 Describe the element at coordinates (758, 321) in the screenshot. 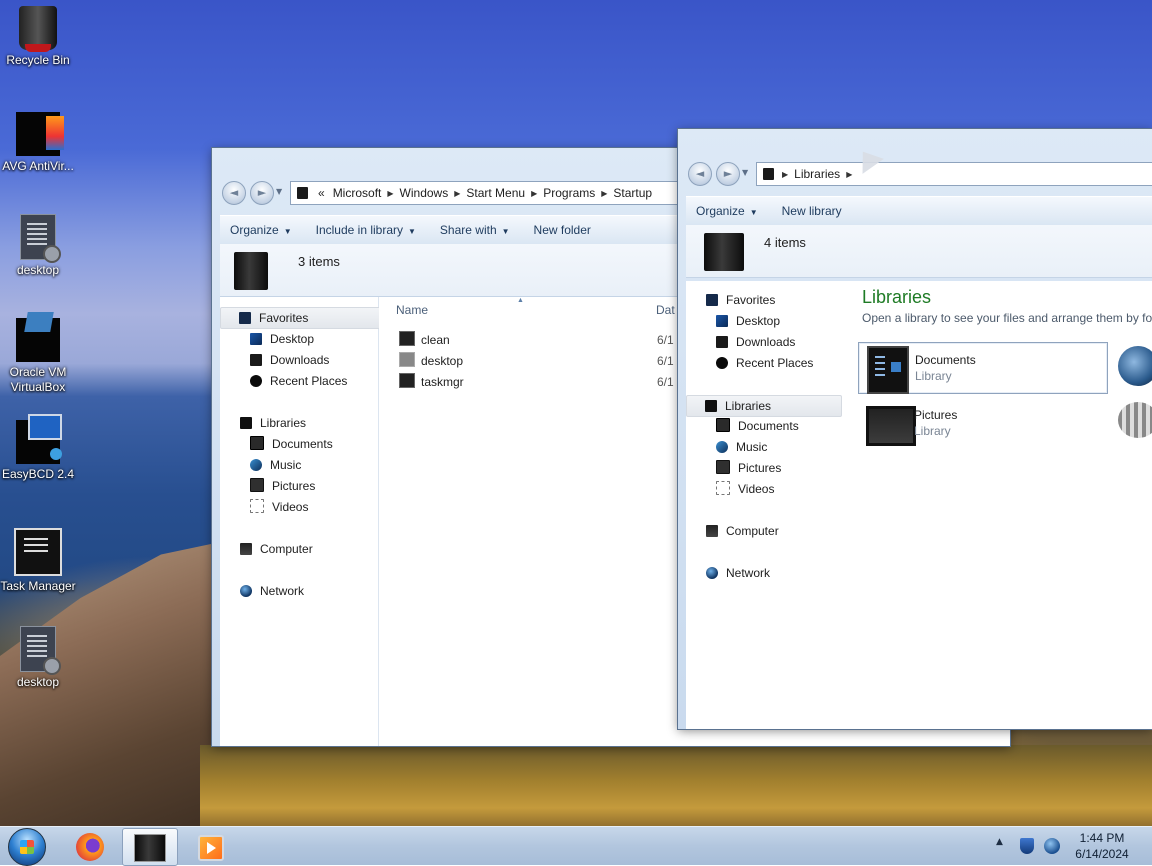

I see `nav-label: Desktop` at that location.